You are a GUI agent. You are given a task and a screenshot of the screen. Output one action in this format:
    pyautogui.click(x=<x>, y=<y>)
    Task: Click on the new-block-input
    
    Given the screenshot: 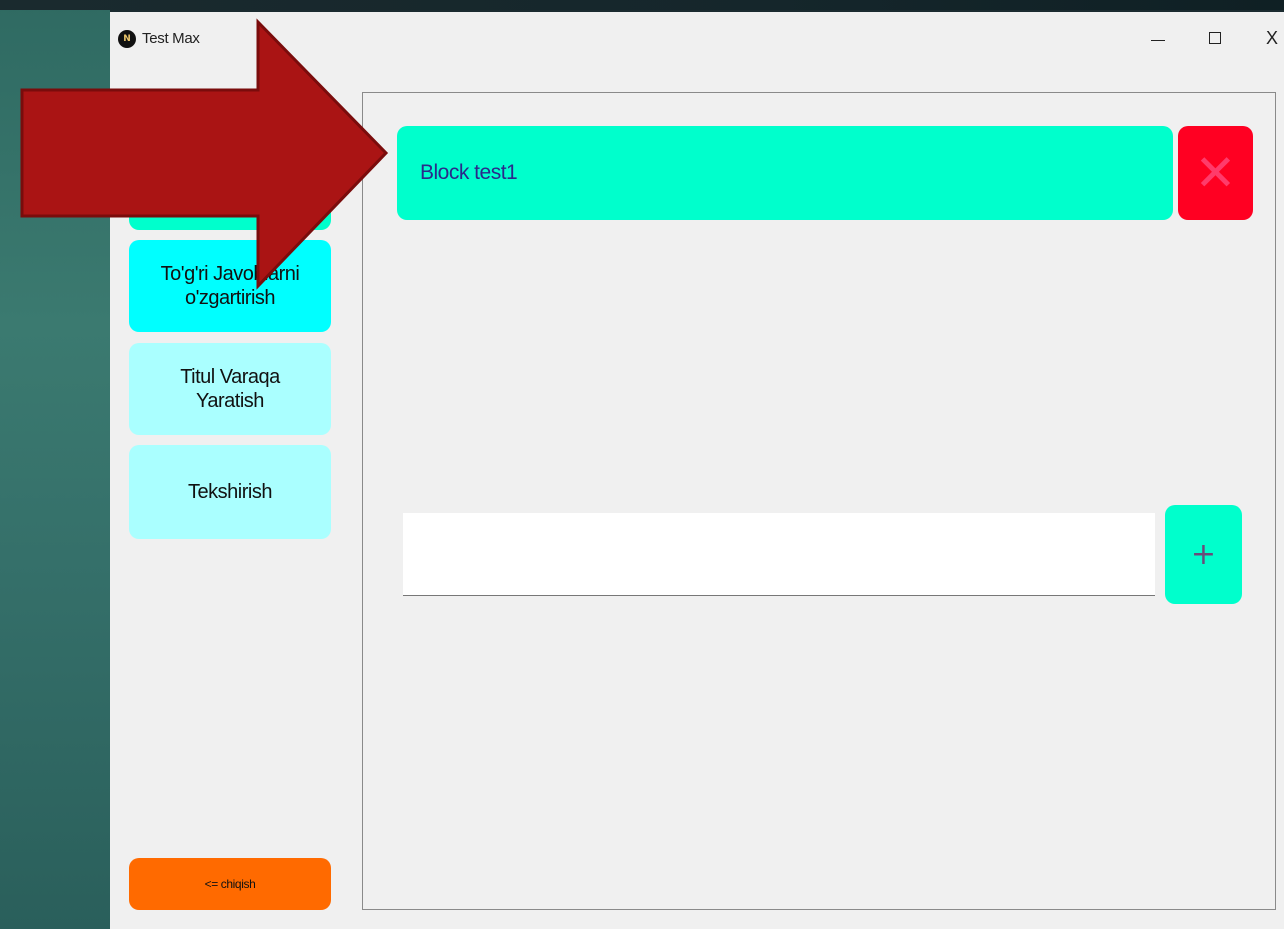 What is the action you would take?
    pyautogui.click(x=779, y=554)
    